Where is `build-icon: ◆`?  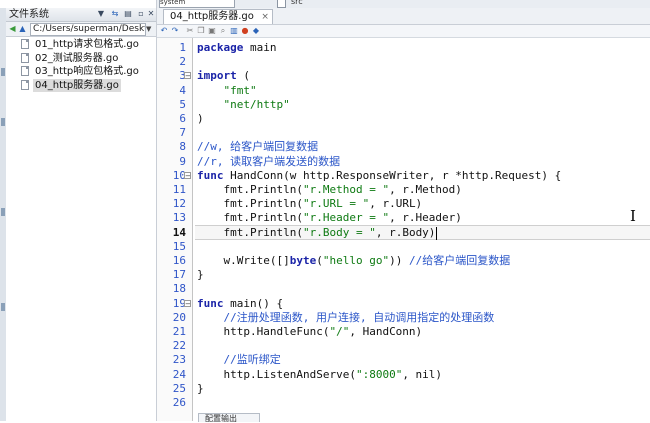
build-icon: ◆ is located at coordinates (256, 31).